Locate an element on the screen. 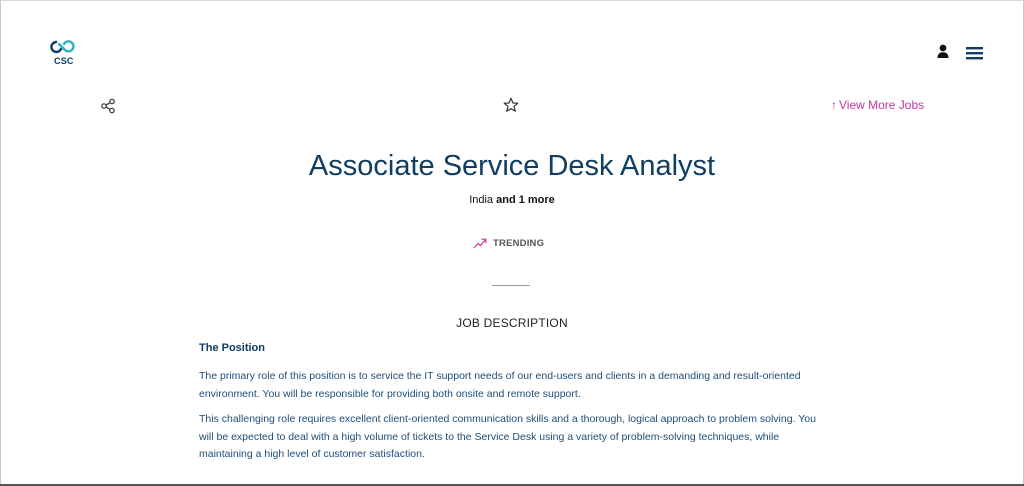 The width and height of the screenshot is (1024, 486). view-more-jobs-label: View More Jobs is located at coordinates (882, 105).